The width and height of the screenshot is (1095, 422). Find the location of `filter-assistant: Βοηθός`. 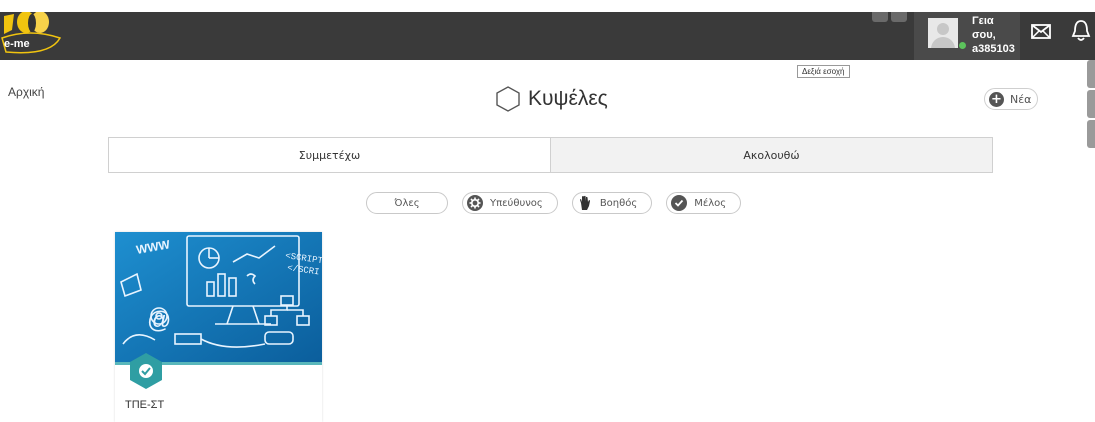

filter-assistant: Βοηθός is located at coordinates (612, 203).